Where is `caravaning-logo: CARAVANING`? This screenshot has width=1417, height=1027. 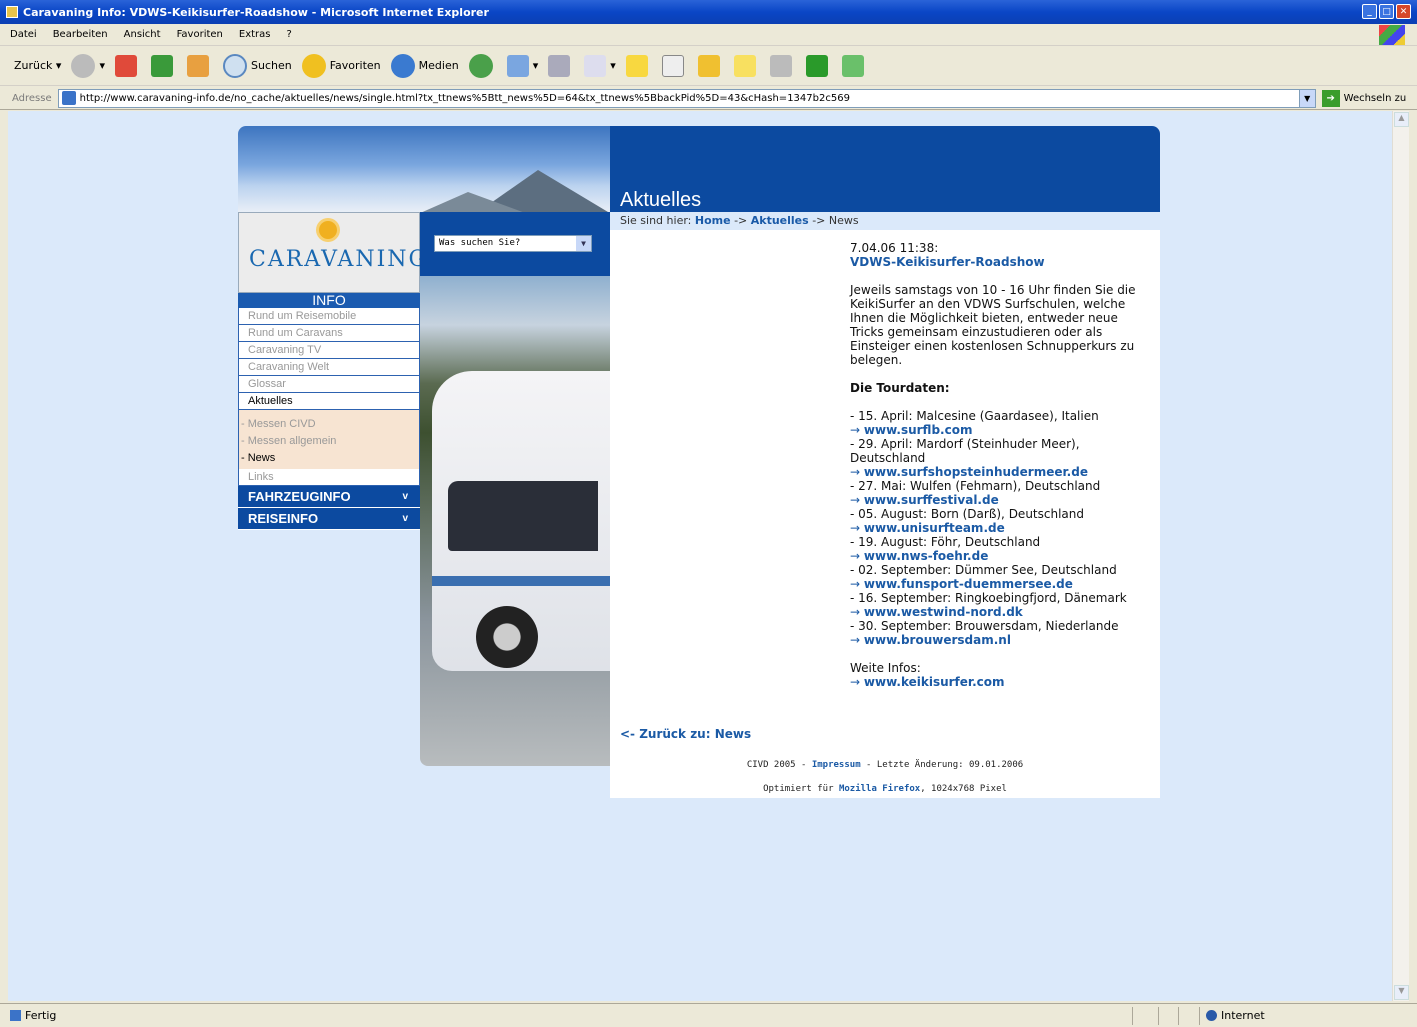
caravaning-logo: CARAVANING is located at coordinates (332, 252).